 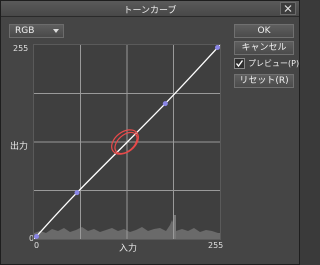 I want to click on x-max-label: 255, so click(x=216, y=245).